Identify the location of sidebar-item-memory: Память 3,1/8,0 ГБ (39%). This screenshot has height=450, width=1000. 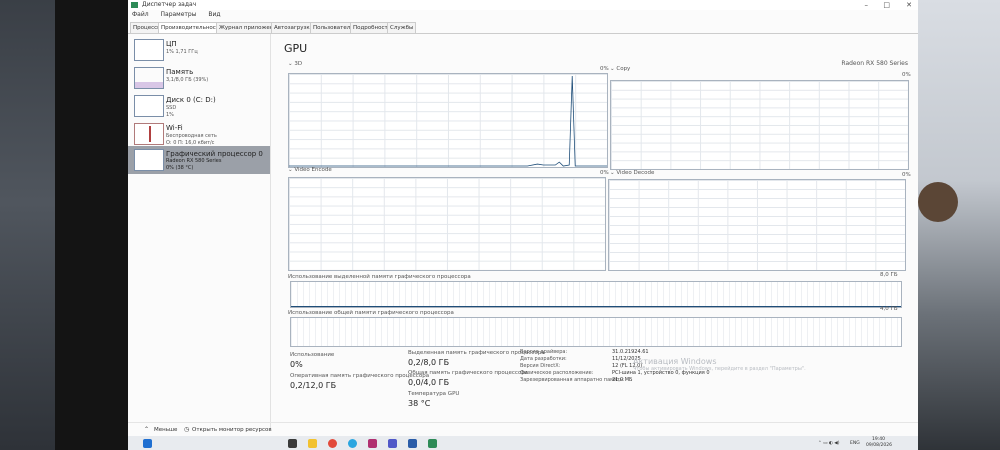
(199, 78).